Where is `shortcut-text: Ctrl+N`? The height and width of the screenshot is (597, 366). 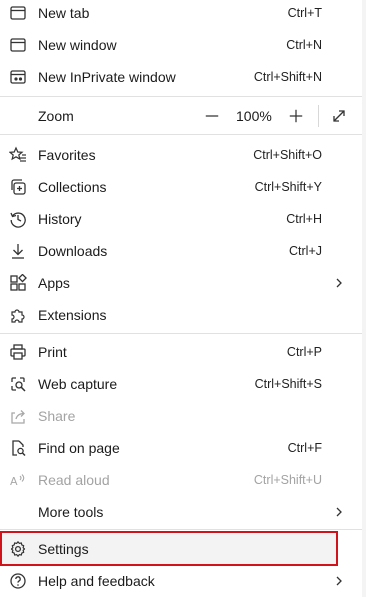
shortcut-text: Ctrl+N is located at coordinates (304, 45).